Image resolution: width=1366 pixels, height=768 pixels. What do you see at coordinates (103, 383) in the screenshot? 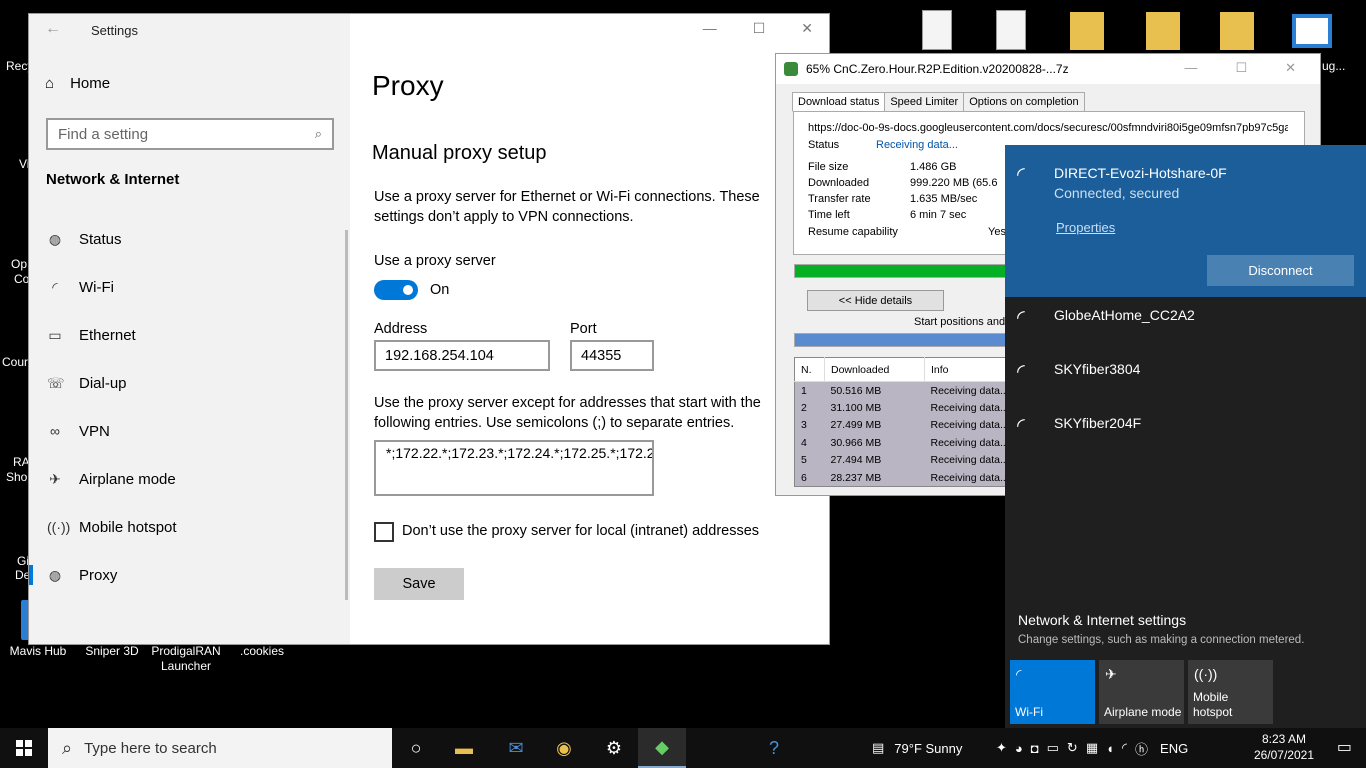
I see `sidebar-item-label: Dial-up` at bounding box center [103, 383].